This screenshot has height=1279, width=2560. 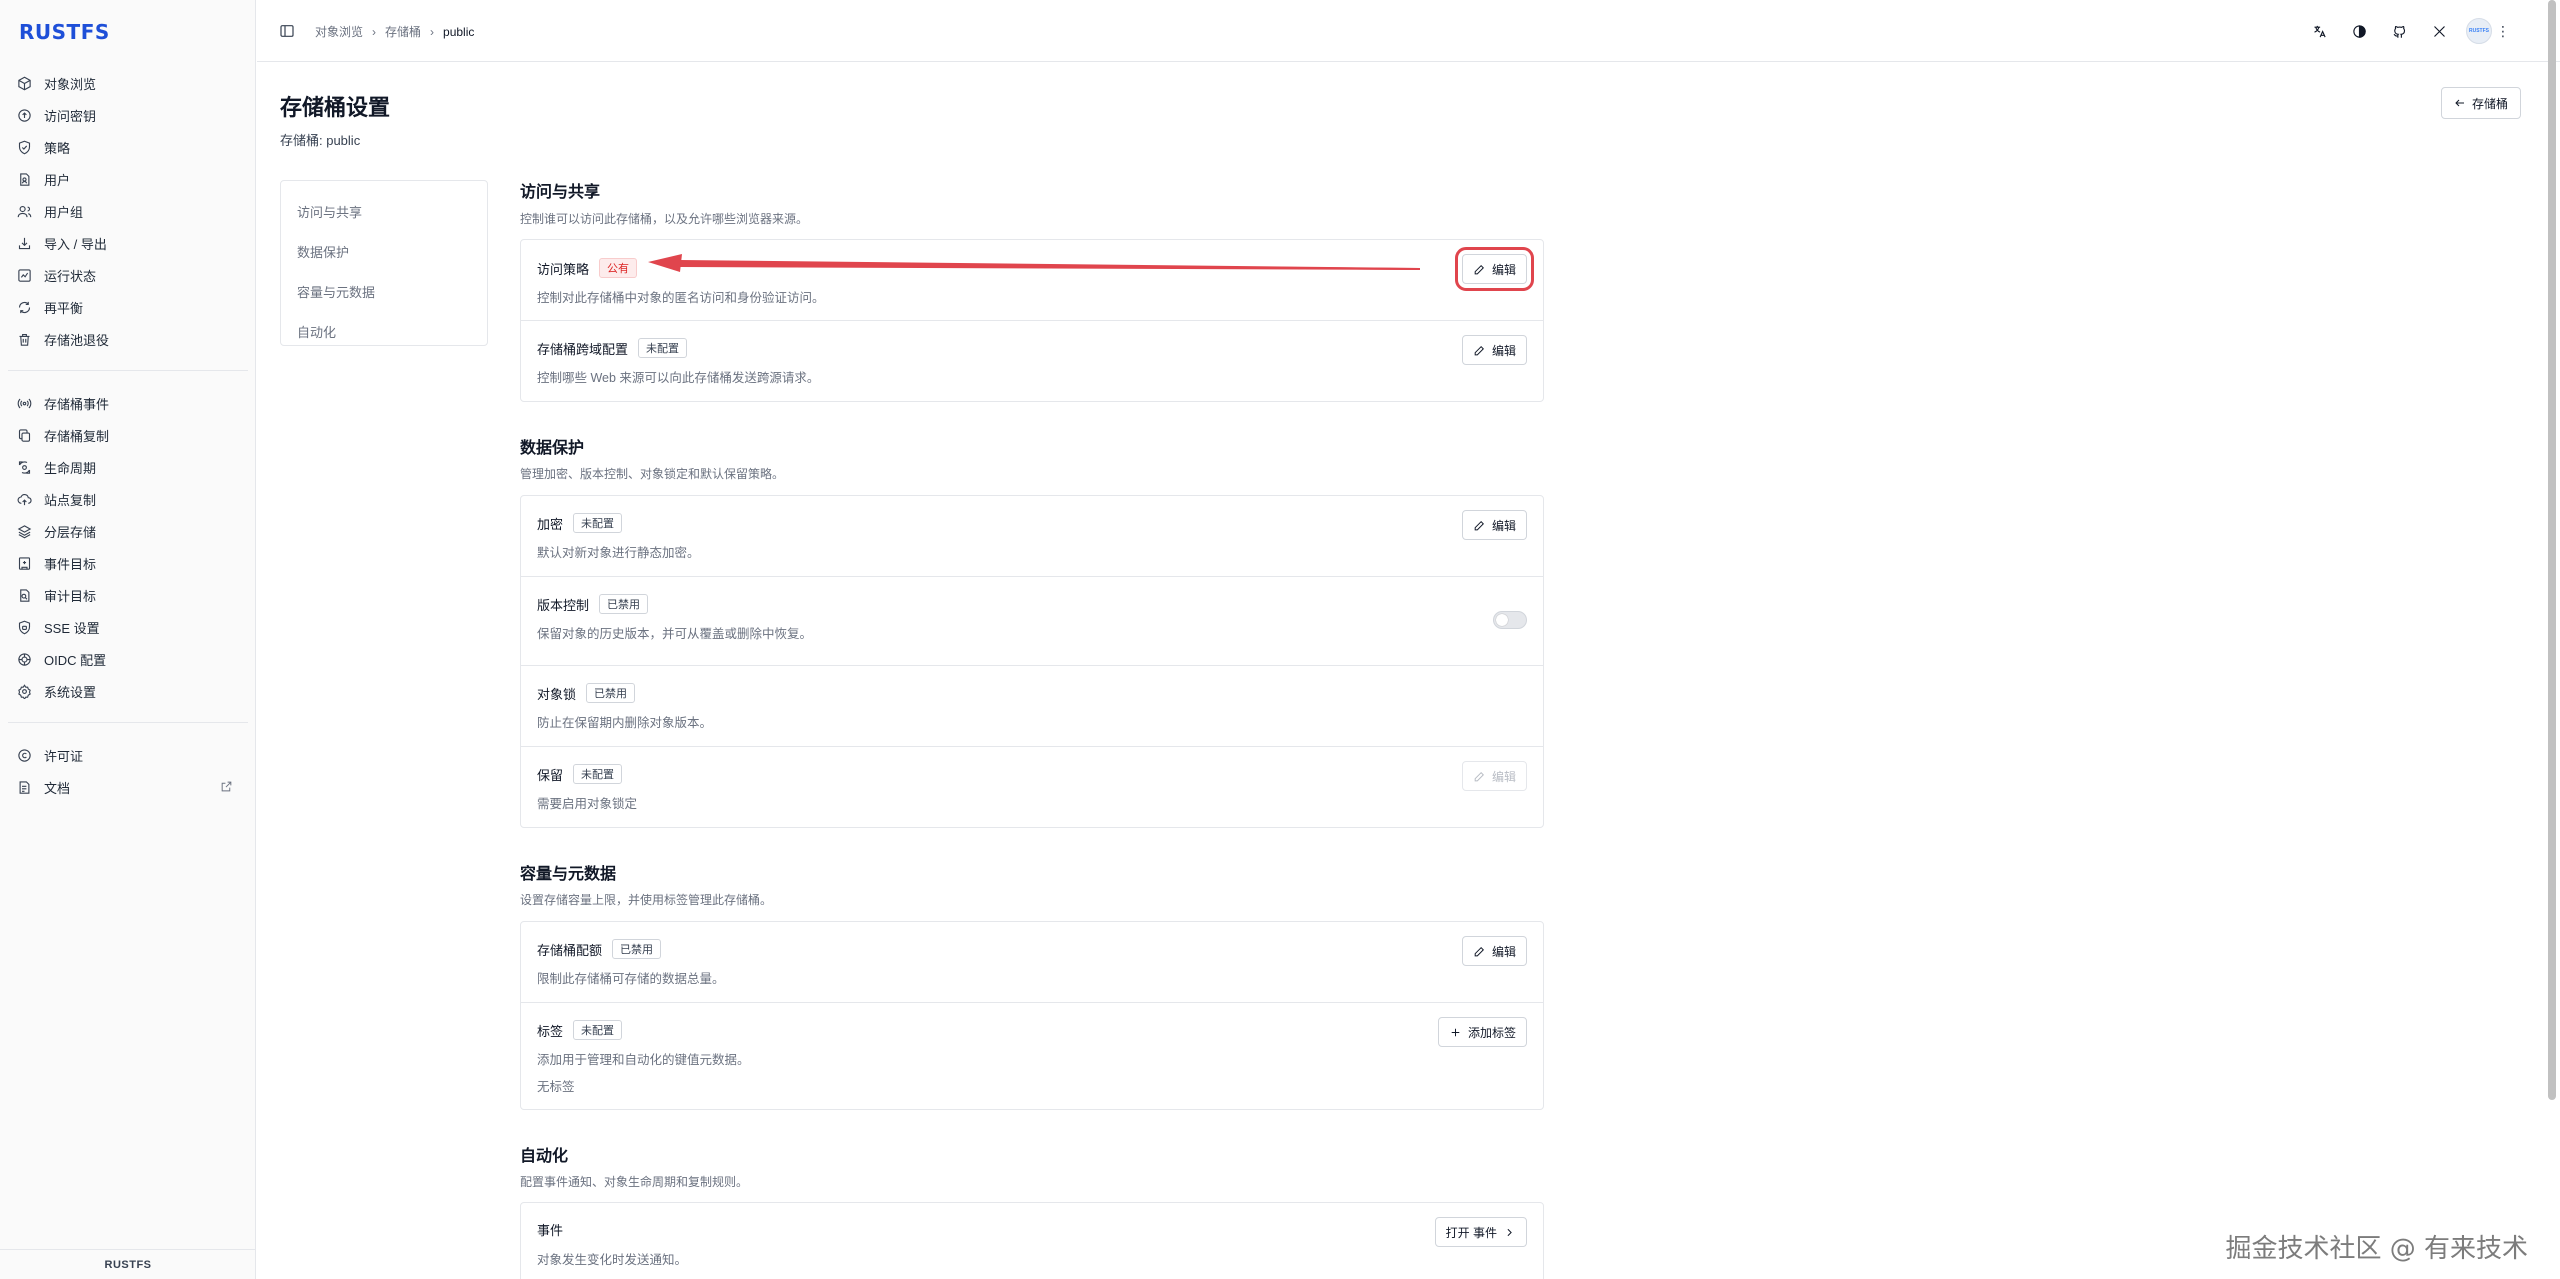 What do you see at coordinates (2319, 31) in the screenshot?
I see `language-icon` at bounding box center [2319, 31].